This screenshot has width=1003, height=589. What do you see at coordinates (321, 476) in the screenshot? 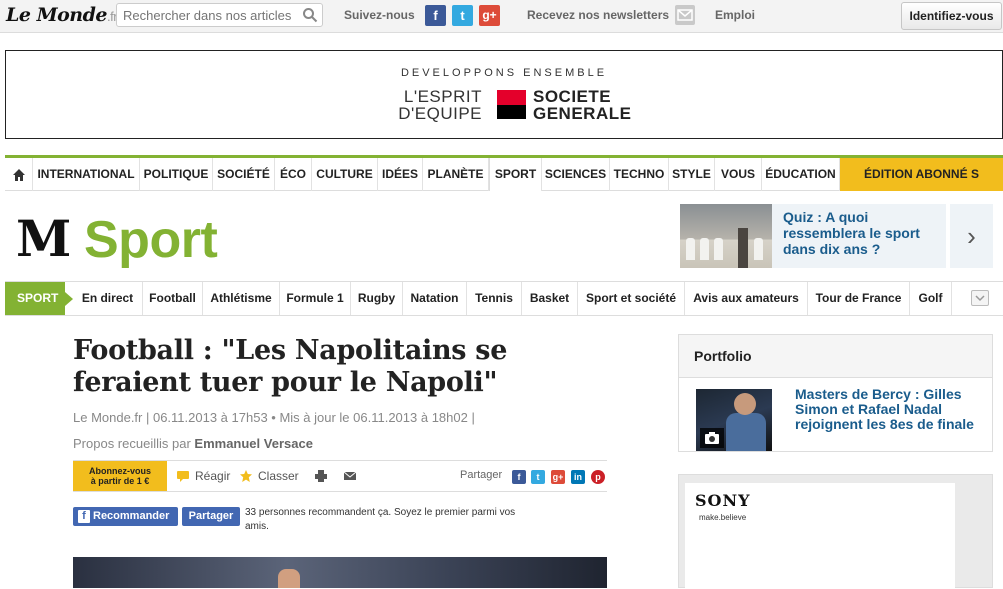
I see `print-icon` at bounding box center [321, 476].